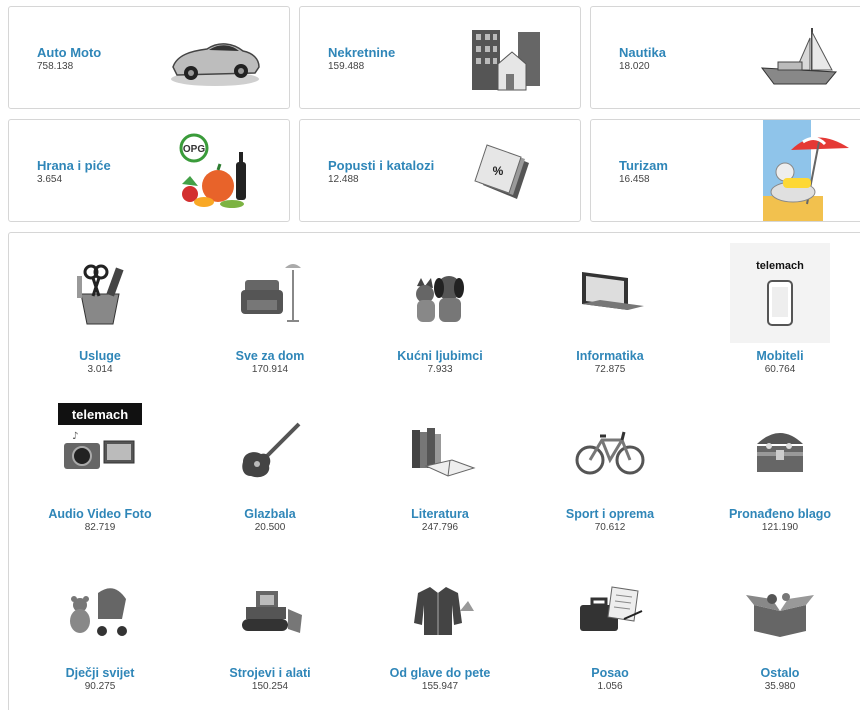  I want to click on tools-cup-icon, so click(100, 293).